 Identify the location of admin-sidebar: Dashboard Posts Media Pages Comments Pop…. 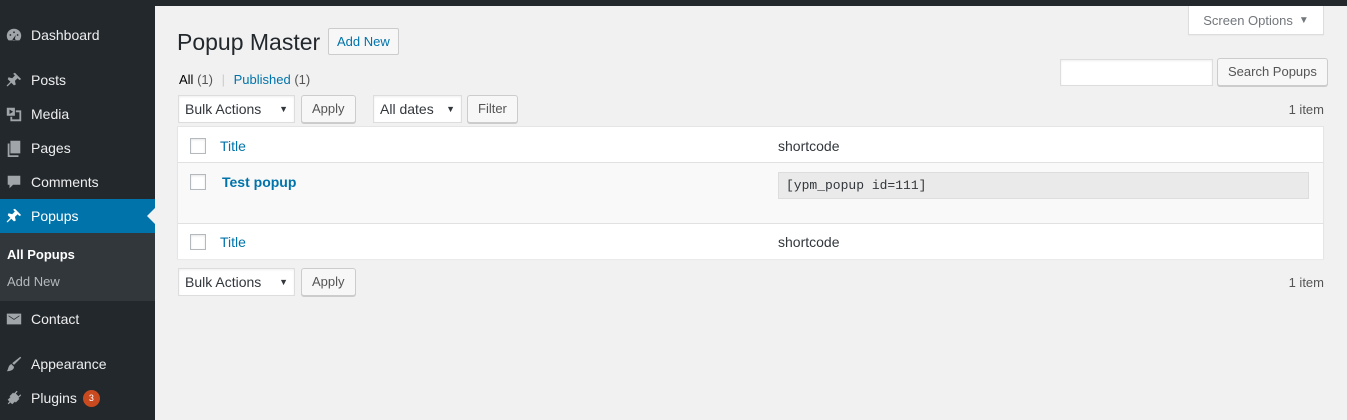
(77, 210).